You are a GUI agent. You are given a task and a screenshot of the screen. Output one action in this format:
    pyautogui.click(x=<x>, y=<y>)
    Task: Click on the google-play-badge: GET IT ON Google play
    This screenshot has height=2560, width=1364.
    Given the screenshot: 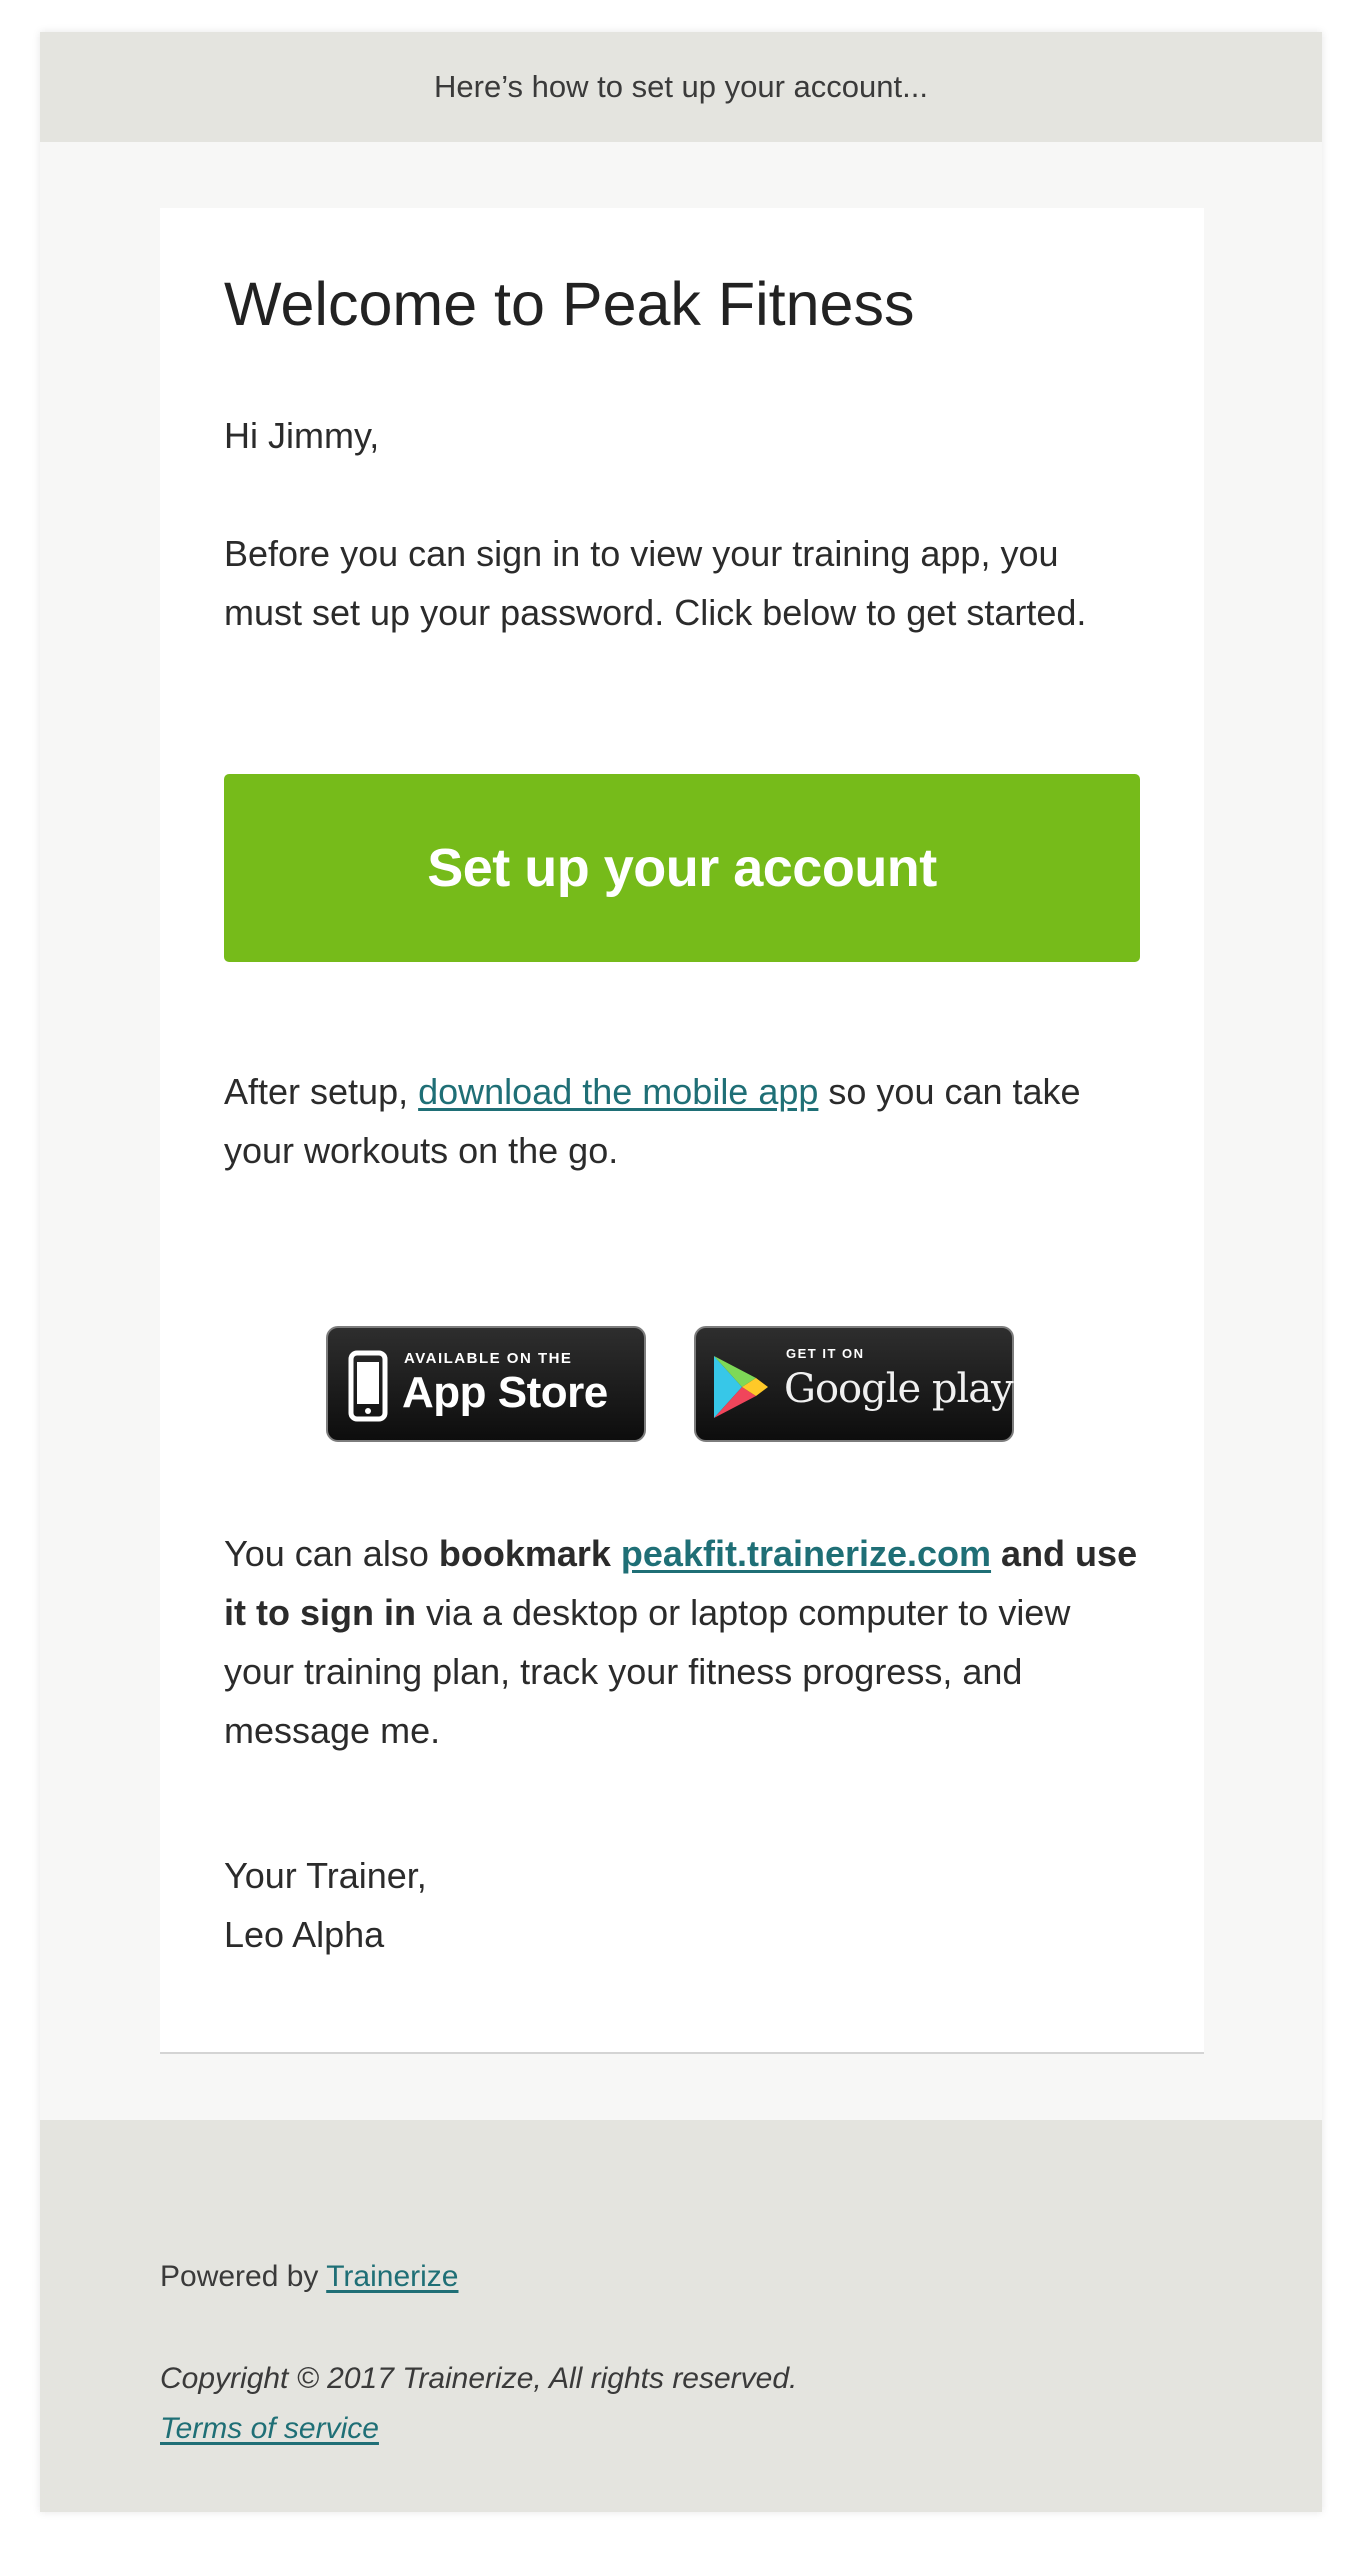 What is the action you would take?
    pyautogui.click(x=854, y=1384)
    